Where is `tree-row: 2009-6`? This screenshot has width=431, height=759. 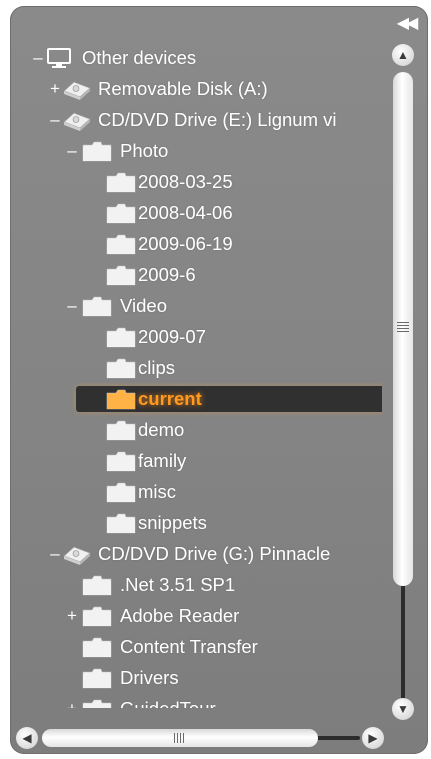
tree-row: 2009-6 is located at coordinates (196, 275).